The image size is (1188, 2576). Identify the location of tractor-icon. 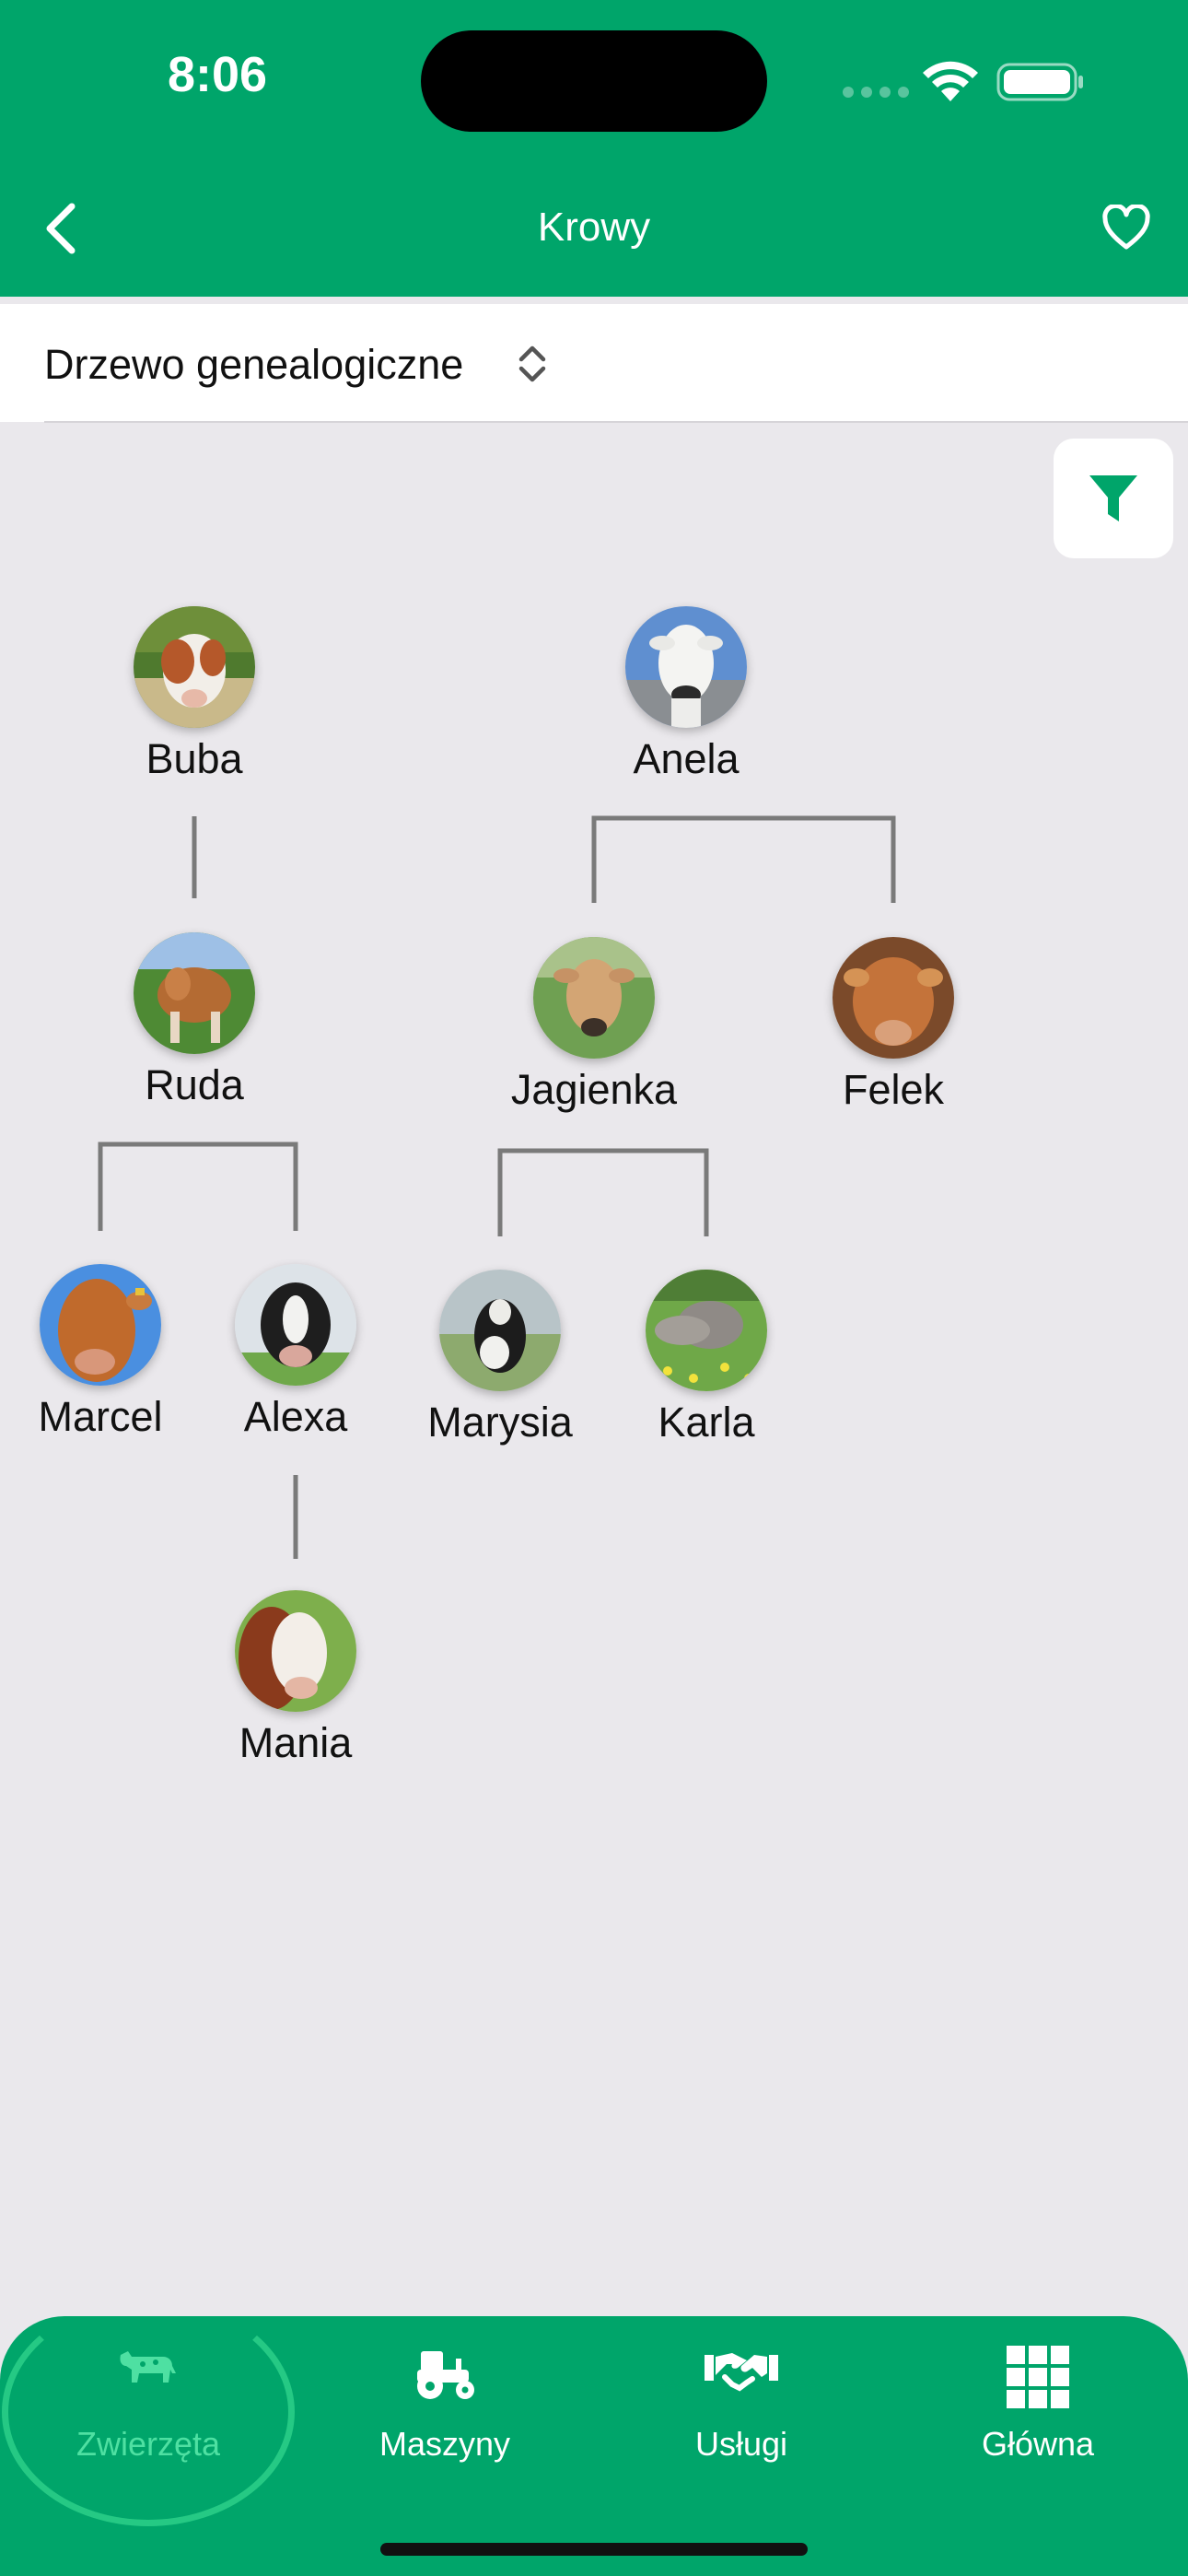
(445, 2375).